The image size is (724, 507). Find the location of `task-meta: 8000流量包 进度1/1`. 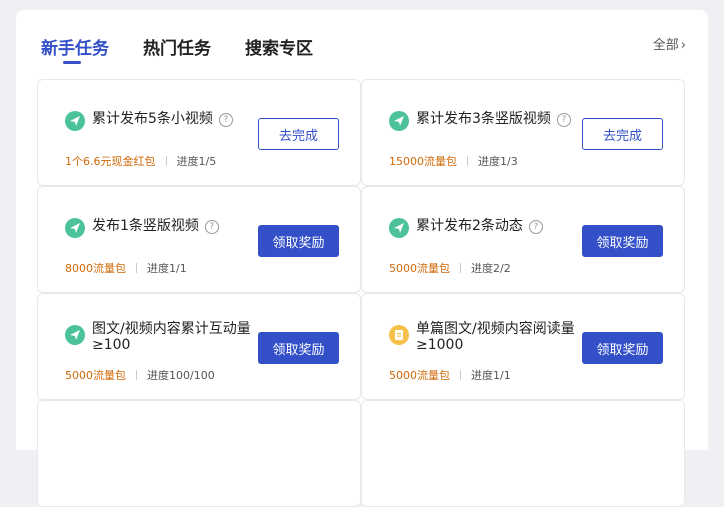

task-meta: 8000流量包 进度1/1 is located at coordinates (126, 268).